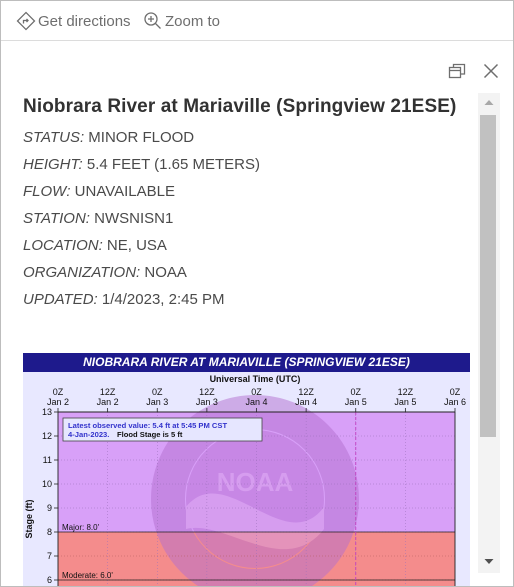 Image resolution: width=514 pixels, height=587 pixels. I want to click on y-tick-label: 9, so click(49, 508).